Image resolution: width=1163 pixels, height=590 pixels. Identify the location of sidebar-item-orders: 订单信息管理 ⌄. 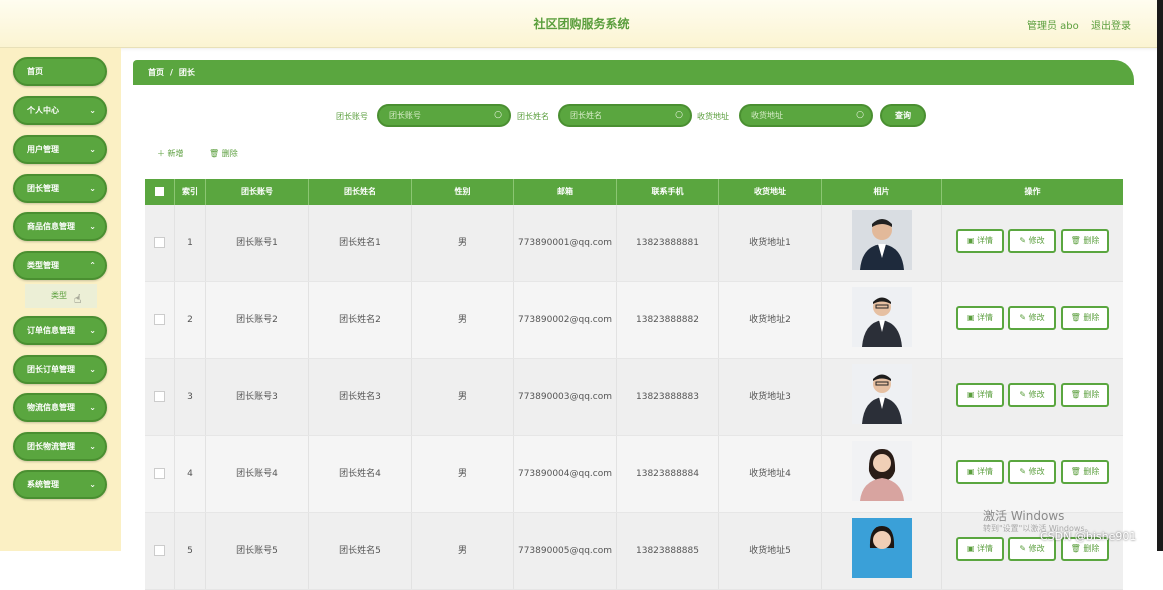
(60, 330).